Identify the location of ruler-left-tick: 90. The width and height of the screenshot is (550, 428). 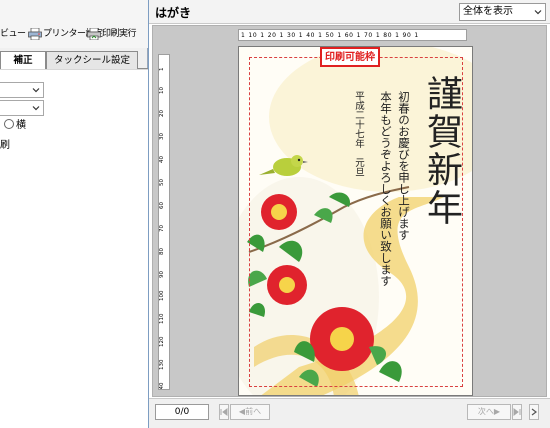
(162, 274).